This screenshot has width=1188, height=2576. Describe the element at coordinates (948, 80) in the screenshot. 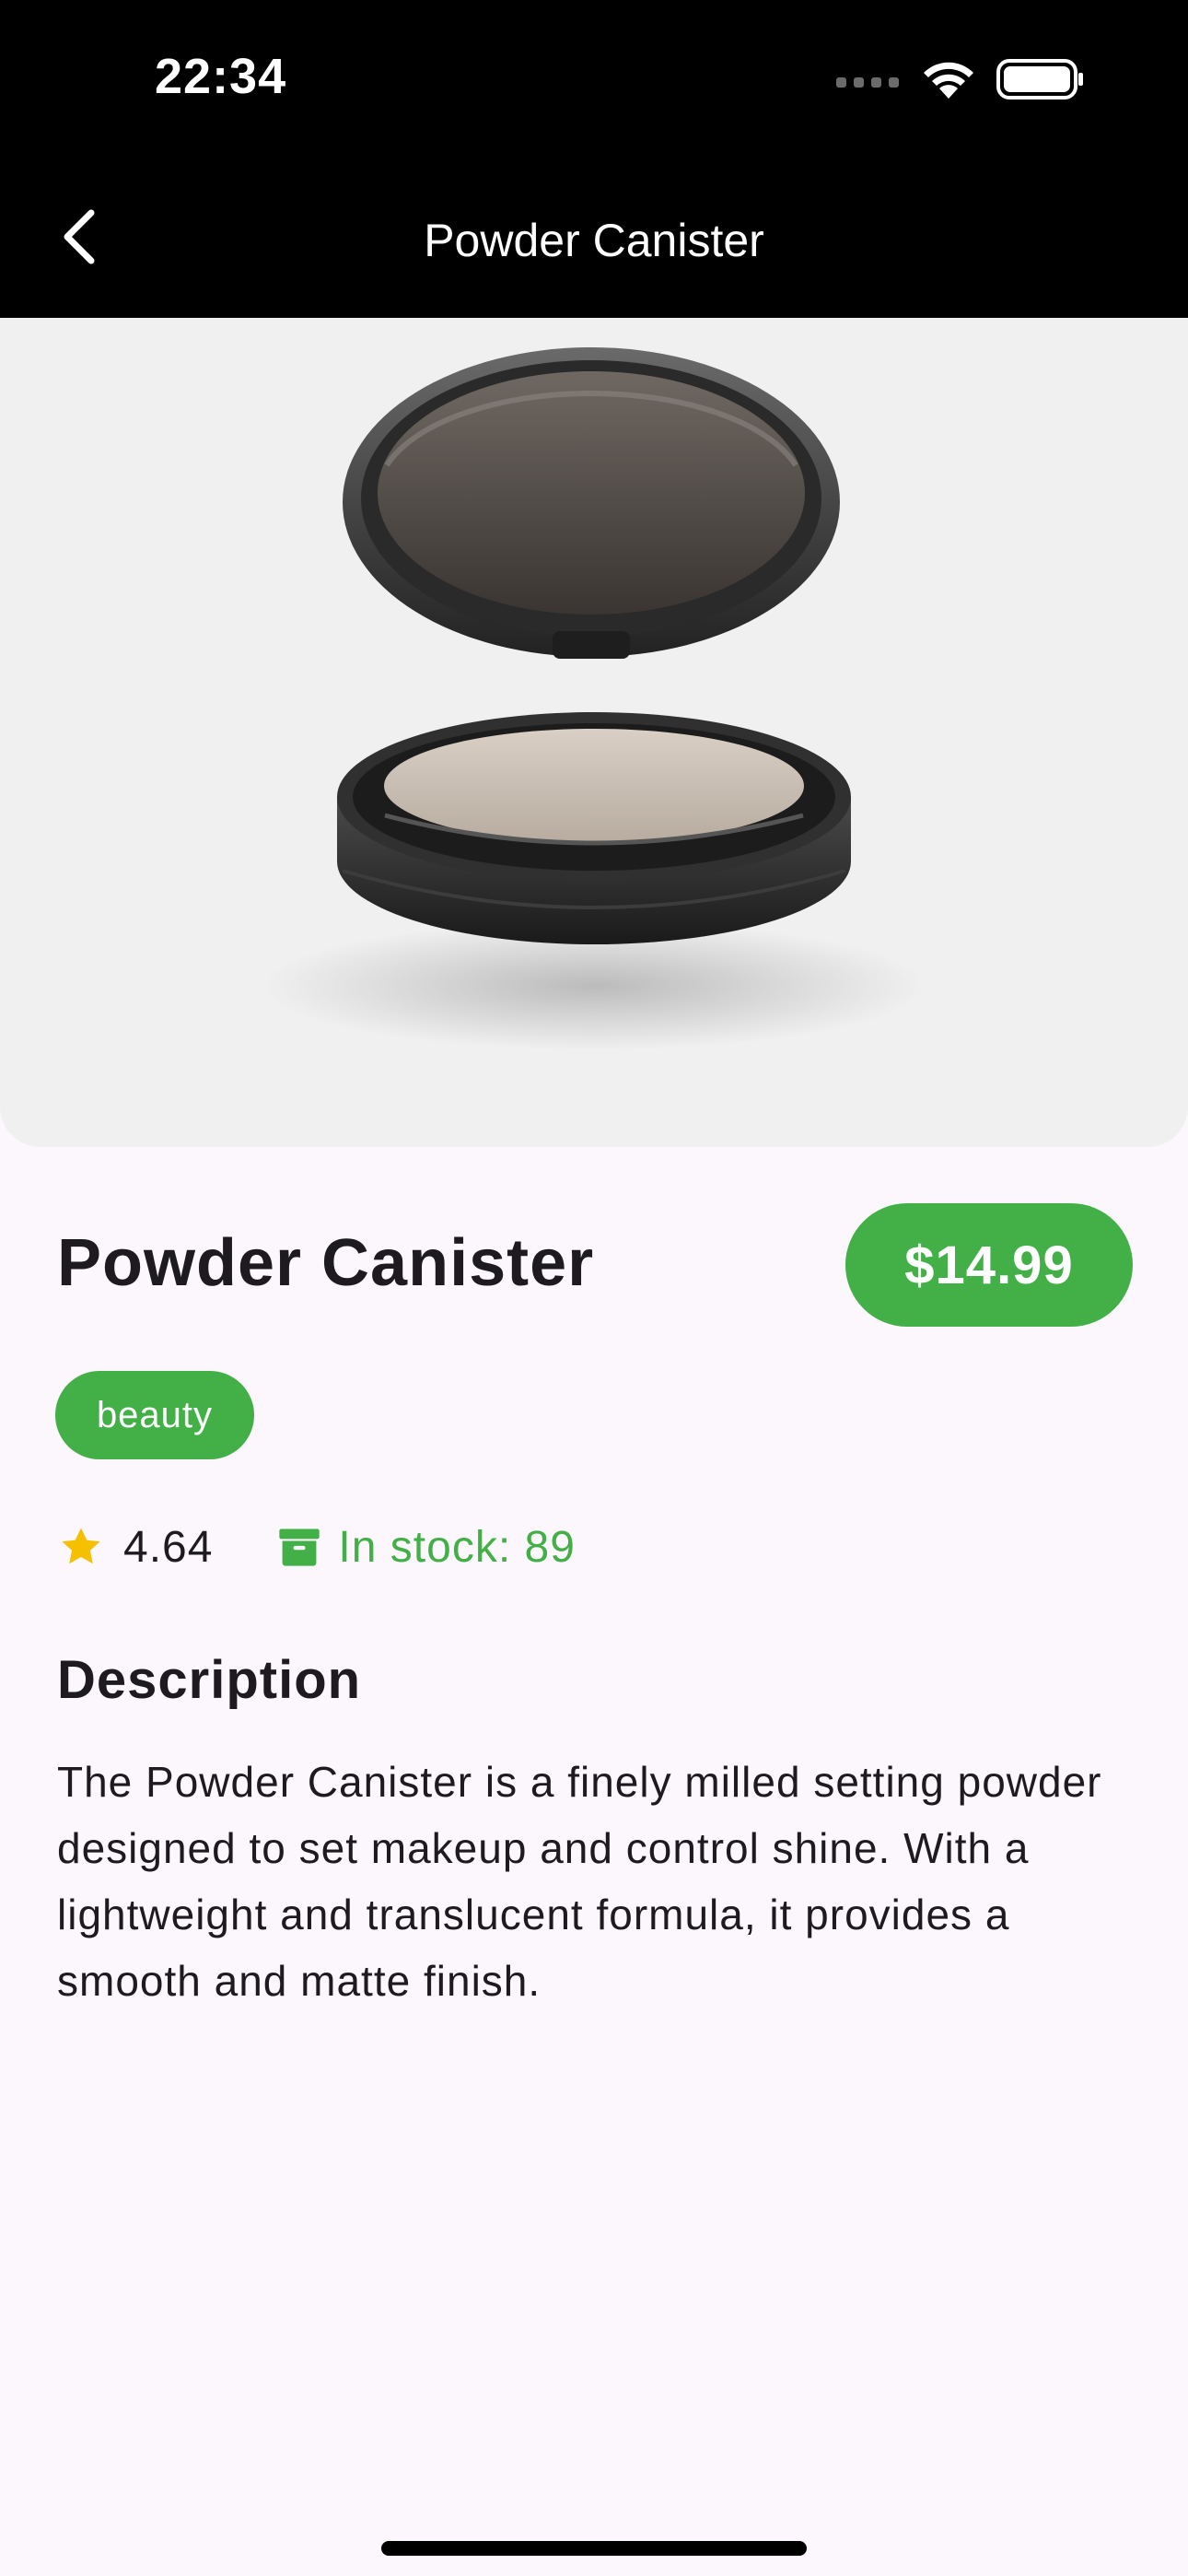

I see `wifi-icon` at that location.